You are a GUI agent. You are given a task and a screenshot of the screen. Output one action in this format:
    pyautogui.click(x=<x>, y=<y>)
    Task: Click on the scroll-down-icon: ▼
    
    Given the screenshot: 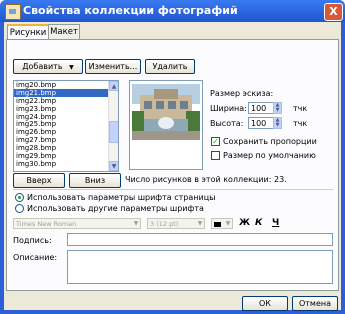 What is the action you would take?
    pyautogui.click(x=113, y=166)
    